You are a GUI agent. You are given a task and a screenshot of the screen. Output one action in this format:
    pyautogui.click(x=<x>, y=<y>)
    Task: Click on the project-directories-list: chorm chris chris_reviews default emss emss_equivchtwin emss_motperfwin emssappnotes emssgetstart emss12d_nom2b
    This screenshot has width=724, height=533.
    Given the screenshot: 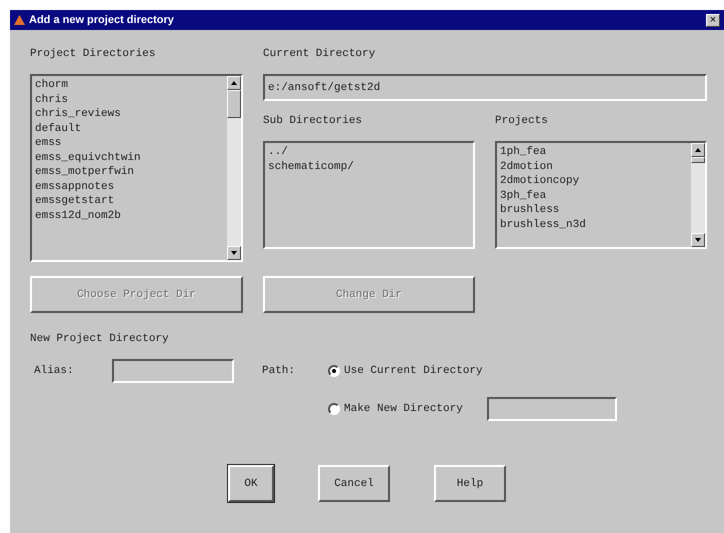 What is the action you would take?
    pyautogui.click(x=136, y=168)
    